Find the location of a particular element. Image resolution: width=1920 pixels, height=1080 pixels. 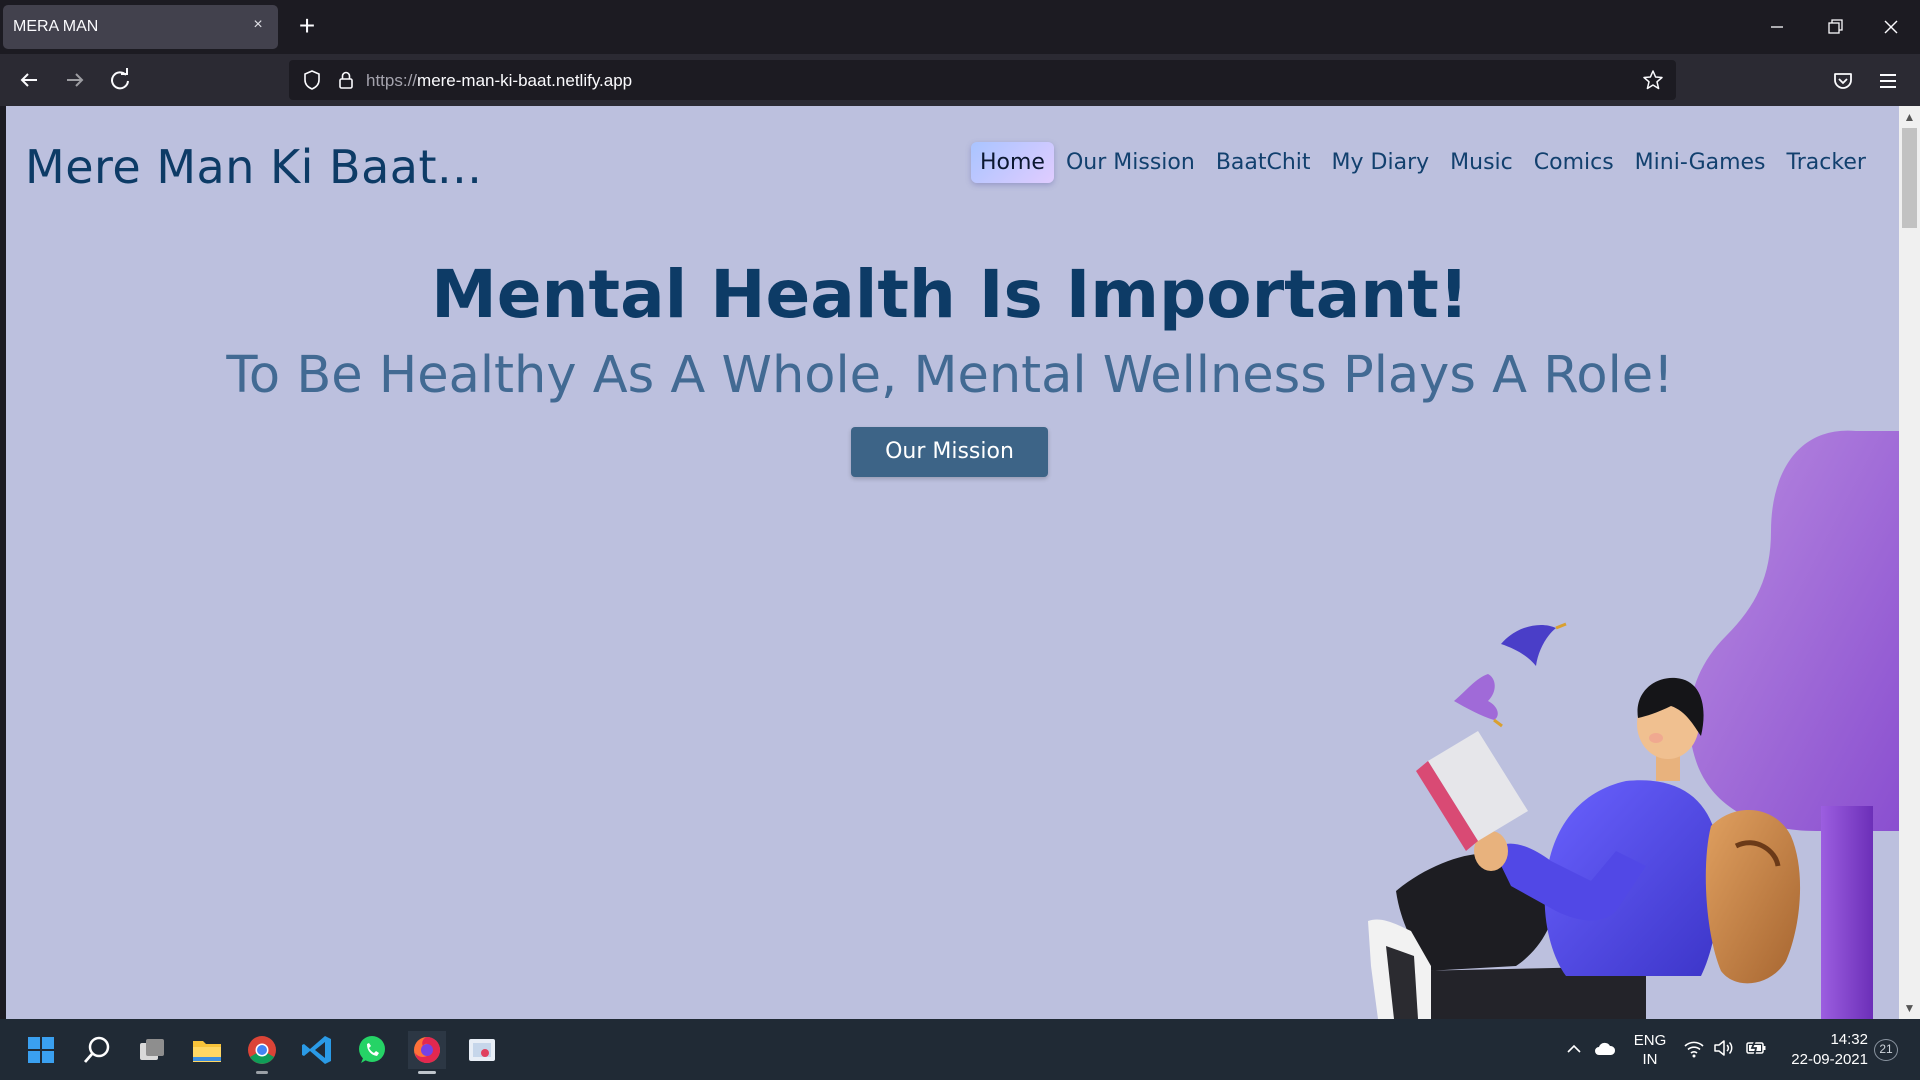

new-tab-button: + is located at coordinates (307, 26).